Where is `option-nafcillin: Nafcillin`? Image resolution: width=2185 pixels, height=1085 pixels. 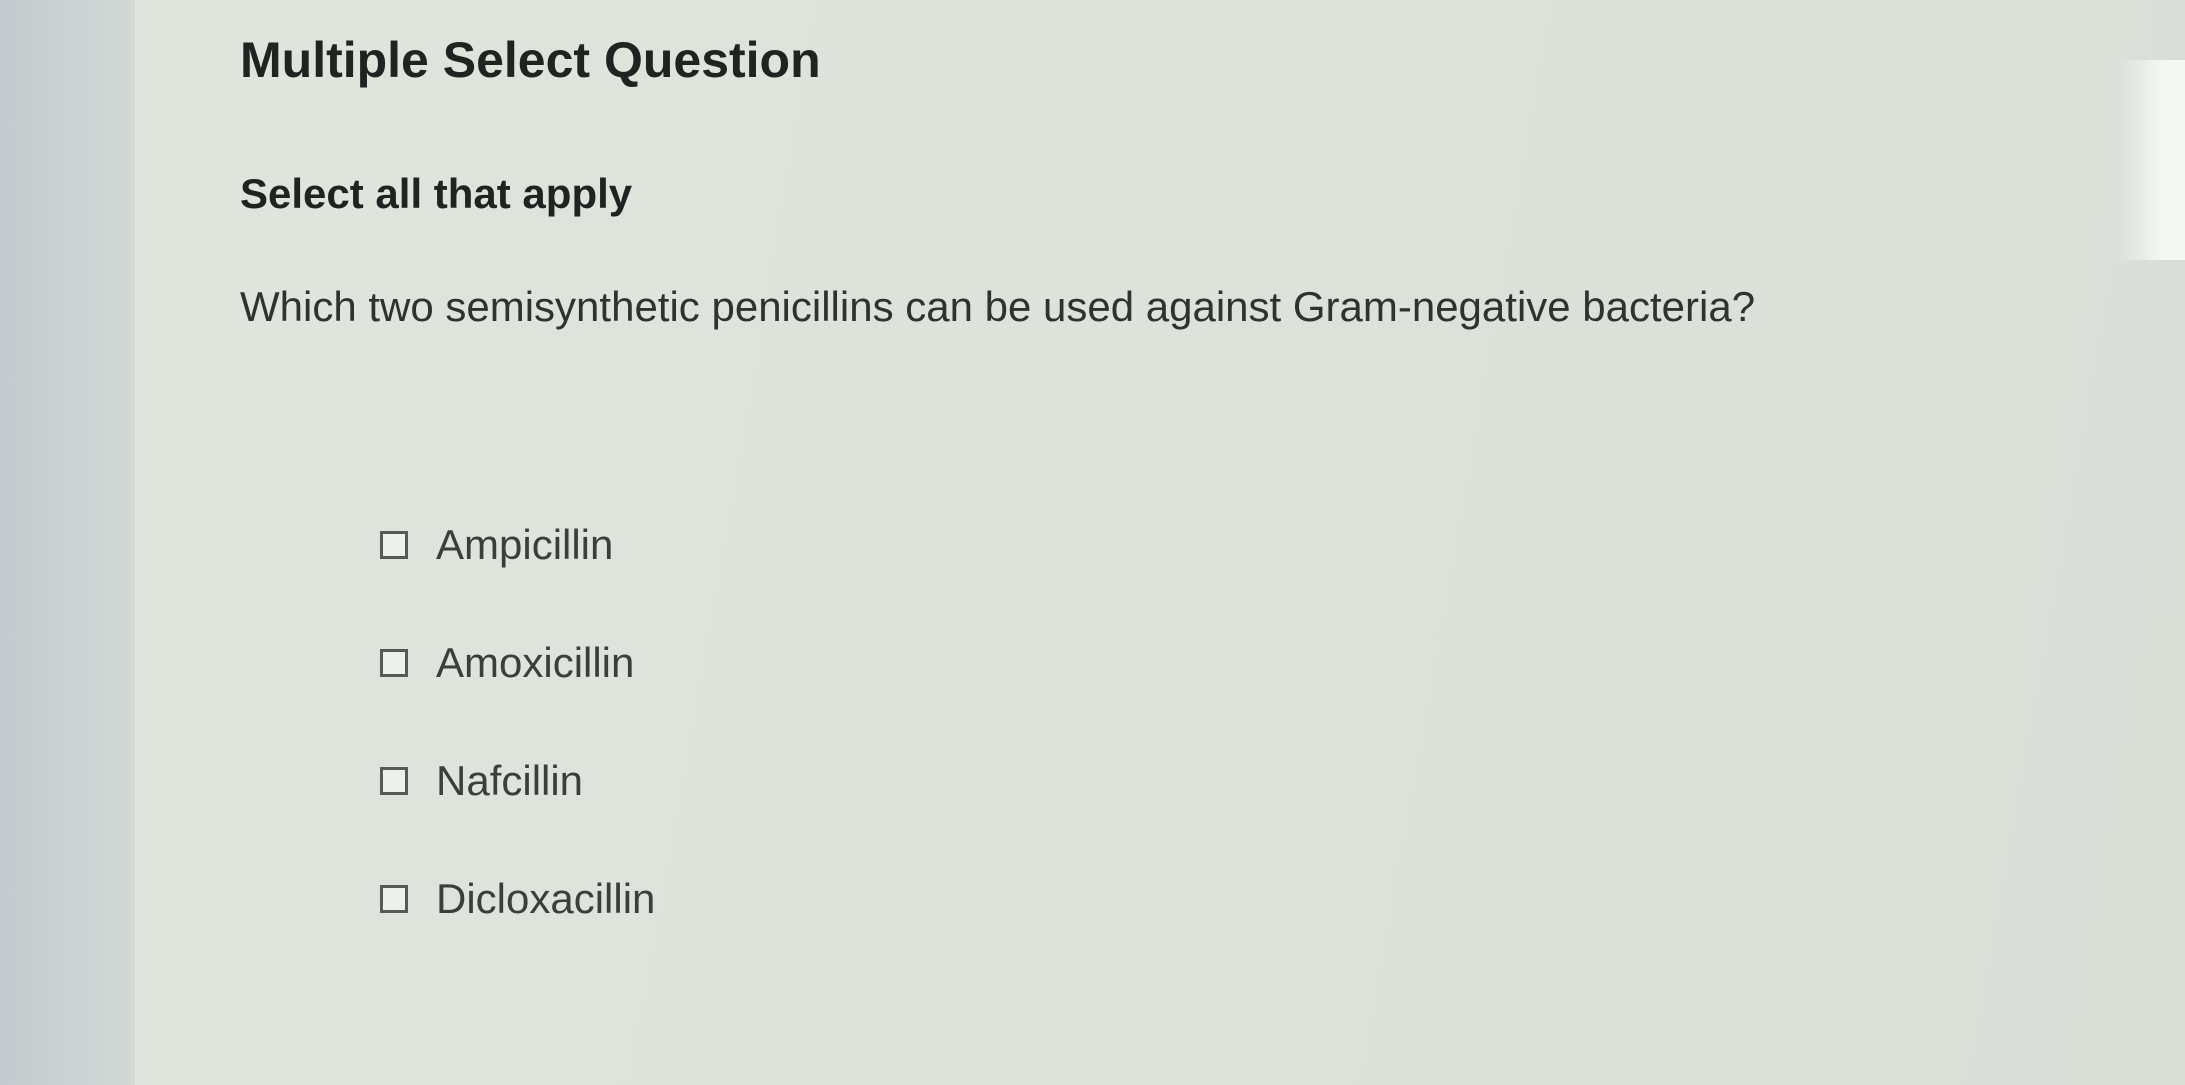
option-nafcillin: Nafcillin is located at coordinates (517, 781).